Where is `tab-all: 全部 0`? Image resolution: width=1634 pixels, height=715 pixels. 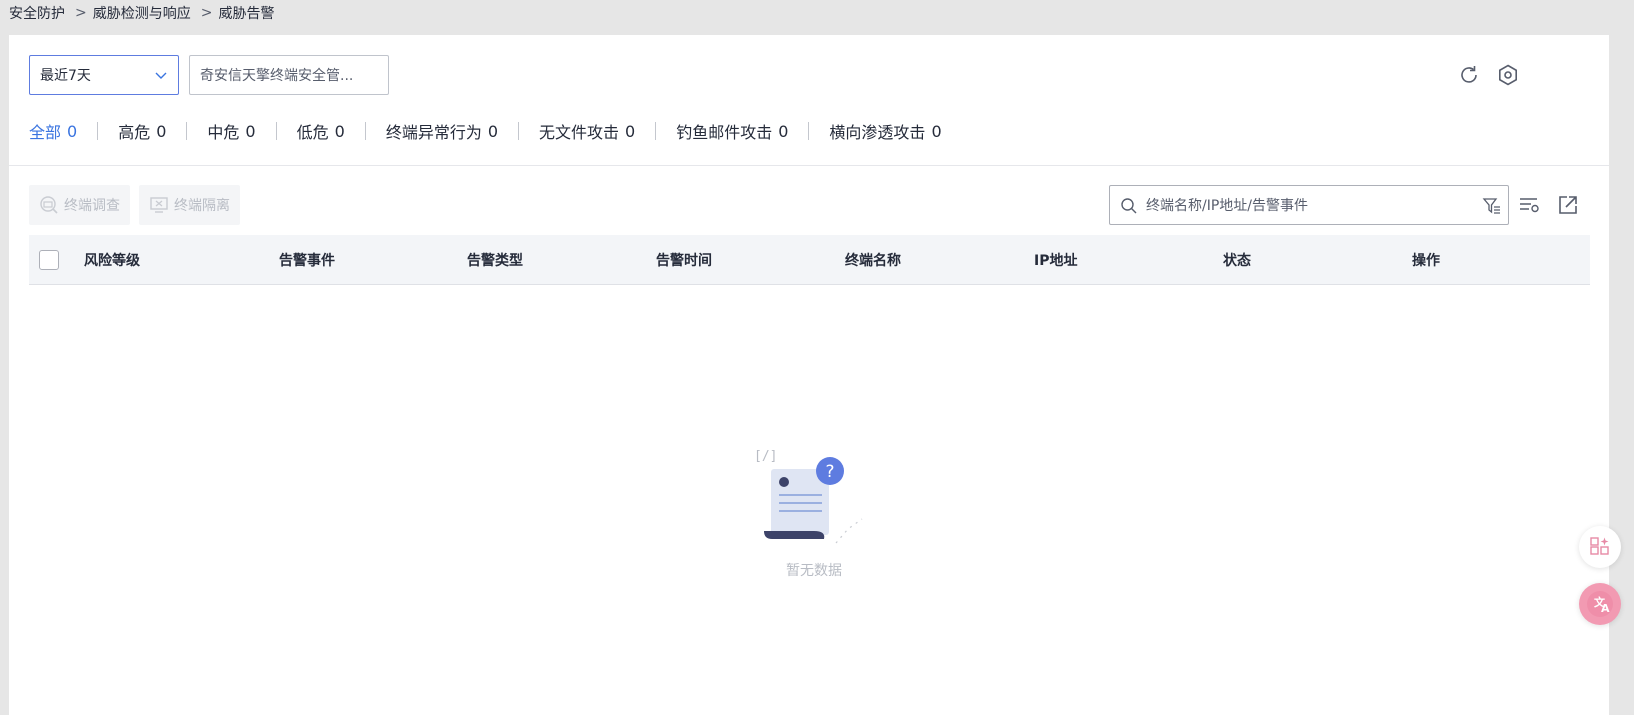 tab-all: 全部 0 is located at coordinates (53, 131).